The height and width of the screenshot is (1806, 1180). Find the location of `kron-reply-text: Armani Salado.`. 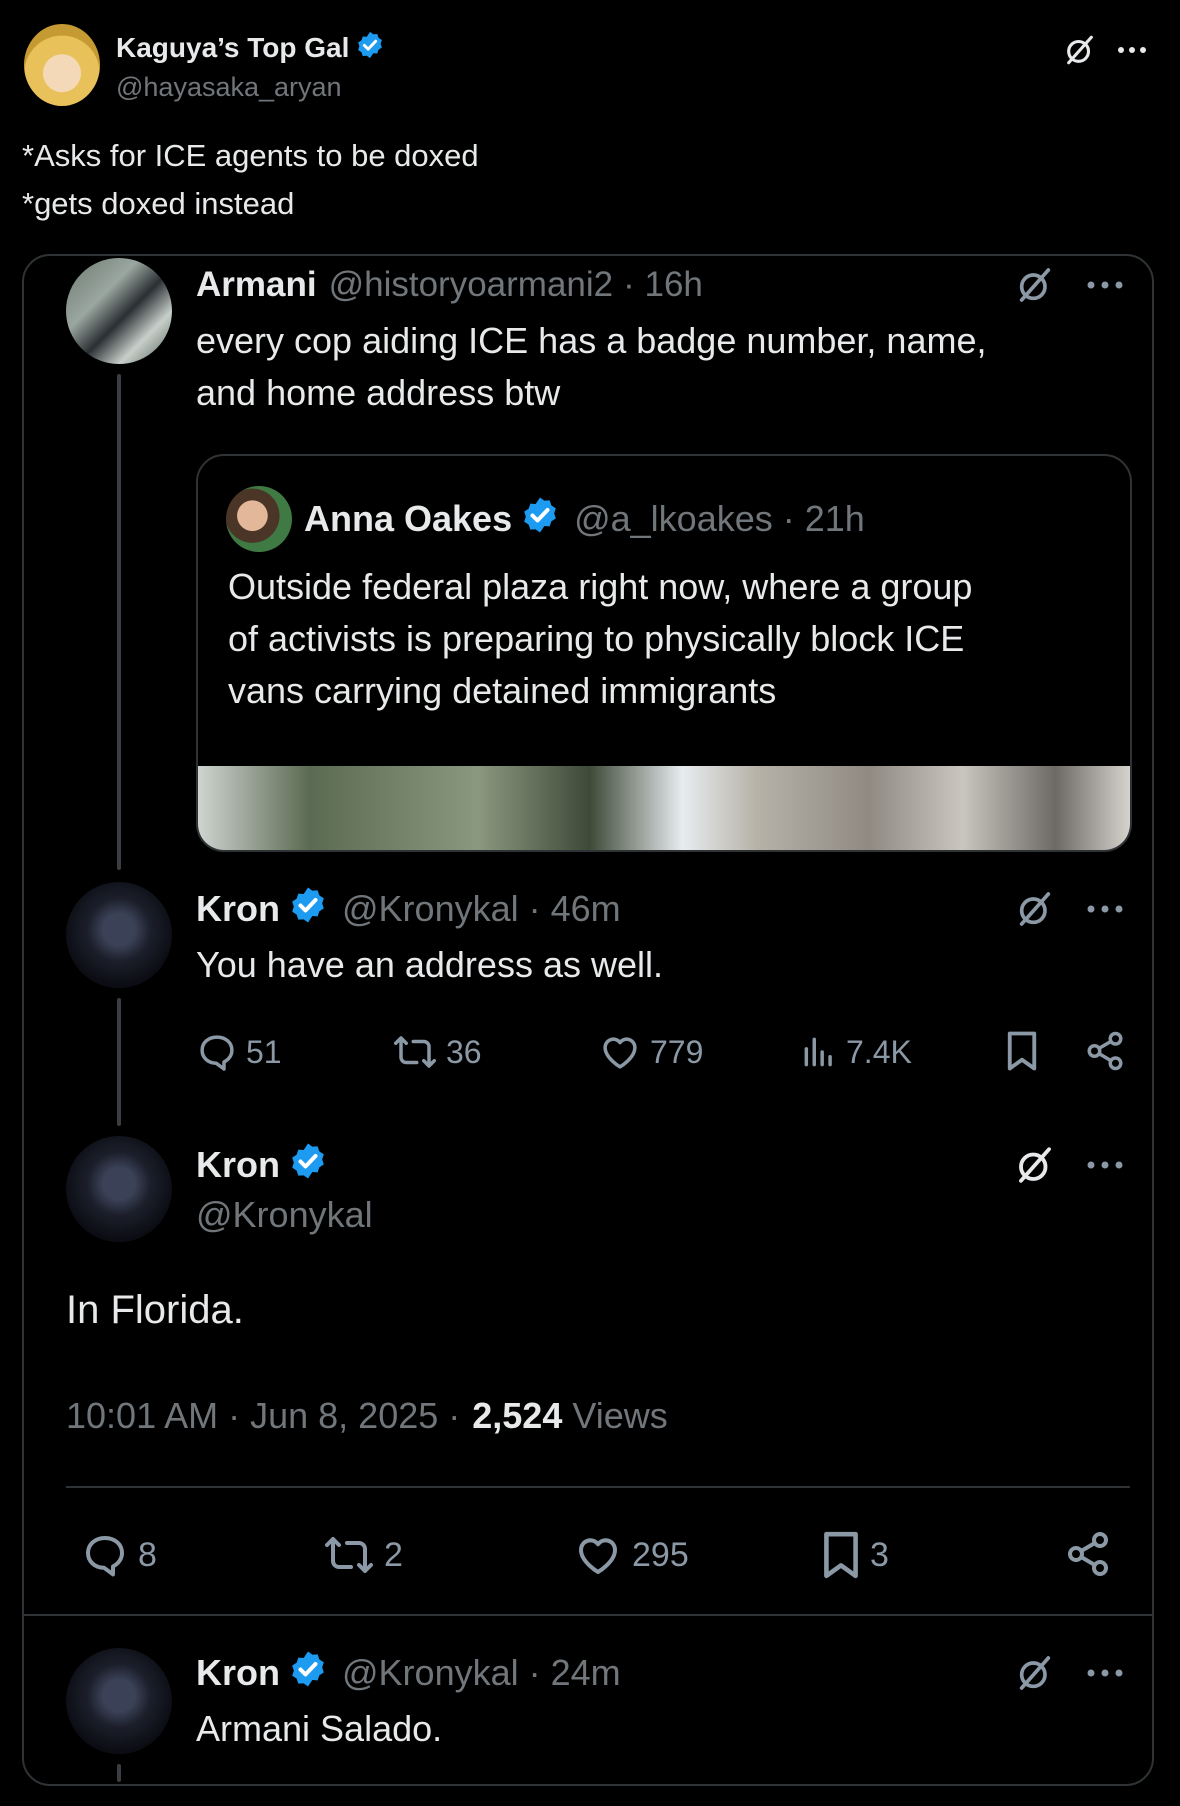

kron-reply-text: Armani Salado. is located at coordinates (319, 1728).